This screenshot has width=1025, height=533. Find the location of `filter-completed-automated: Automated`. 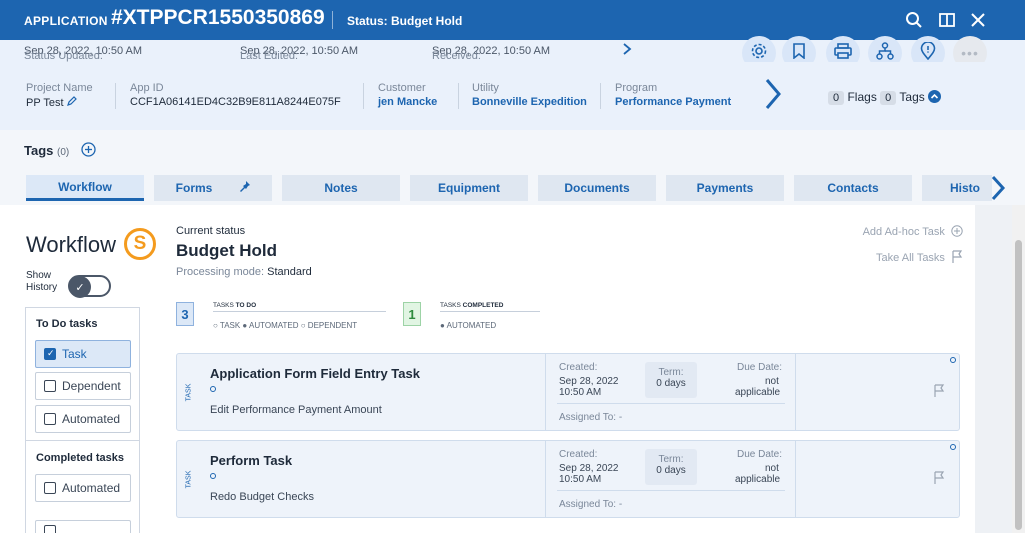

filter-completed-automated: Automated is located at coordinates (83, 488).